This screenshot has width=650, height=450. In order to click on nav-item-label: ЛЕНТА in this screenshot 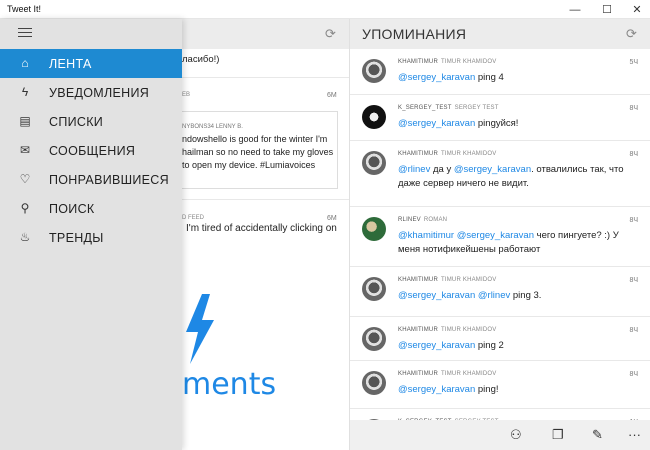, I will do `click(70, 64)`.